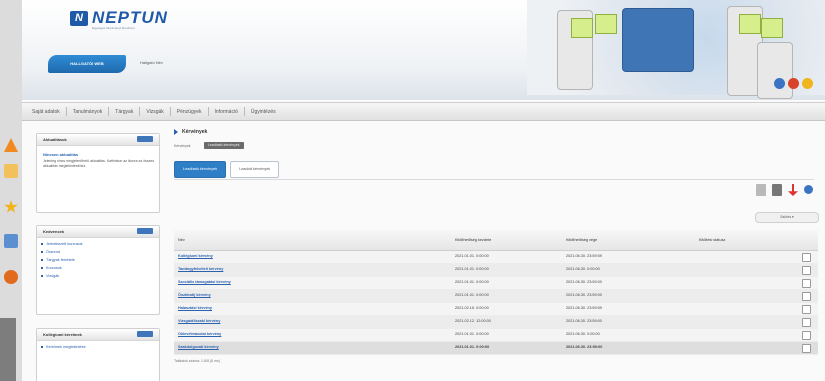 The image size is (825, 381). What do you see at coordinates (777, 190) in the screenshot?
I see `export-icon` at bounding box center [777, 190].